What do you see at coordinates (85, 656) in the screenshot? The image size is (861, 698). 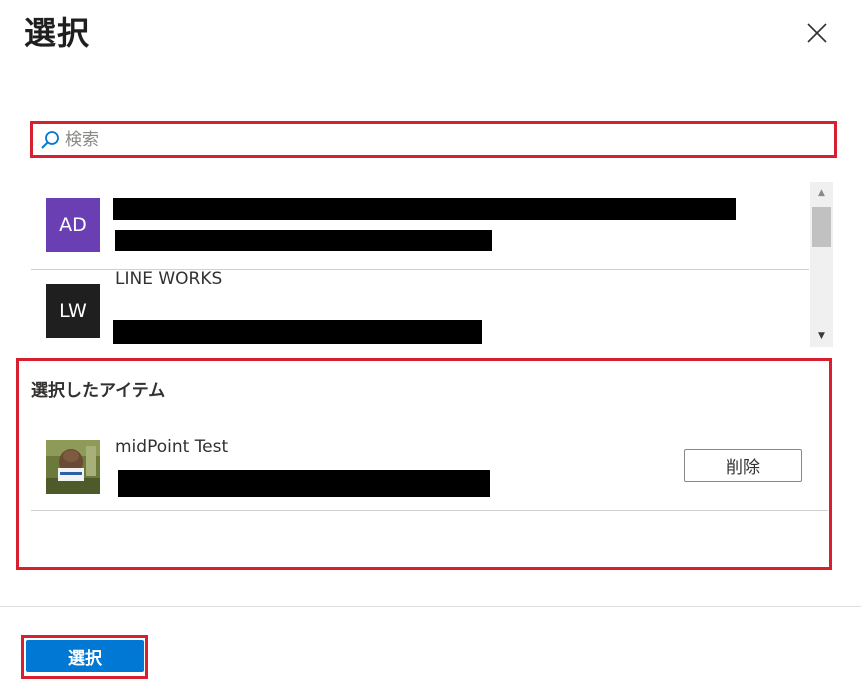 I see `select-button: 選択` at bounding box center [85, 656].